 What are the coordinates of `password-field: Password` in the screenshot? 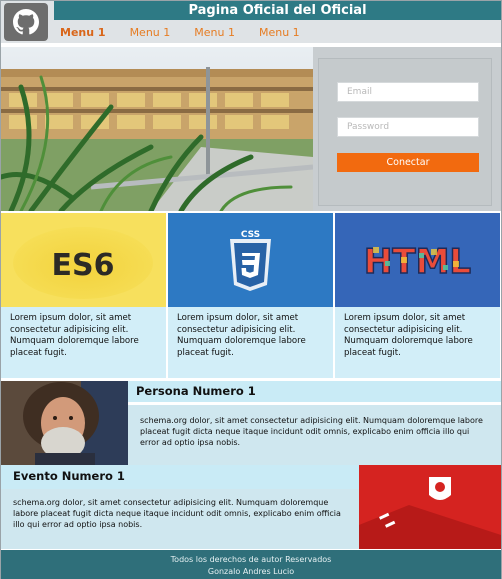 It's located at (408, 127).